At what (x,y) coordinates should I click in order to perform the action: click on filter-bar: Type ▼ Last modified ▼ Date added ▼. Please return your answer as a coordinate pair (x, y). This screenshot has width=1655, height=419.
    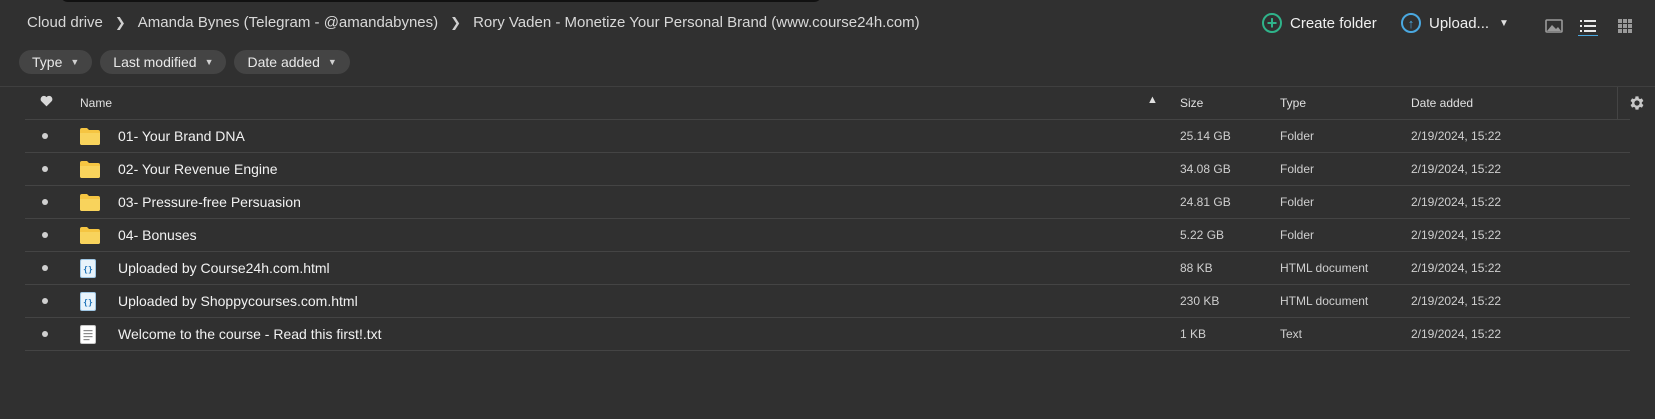
    Looking at the image, I should click on (184, 62).